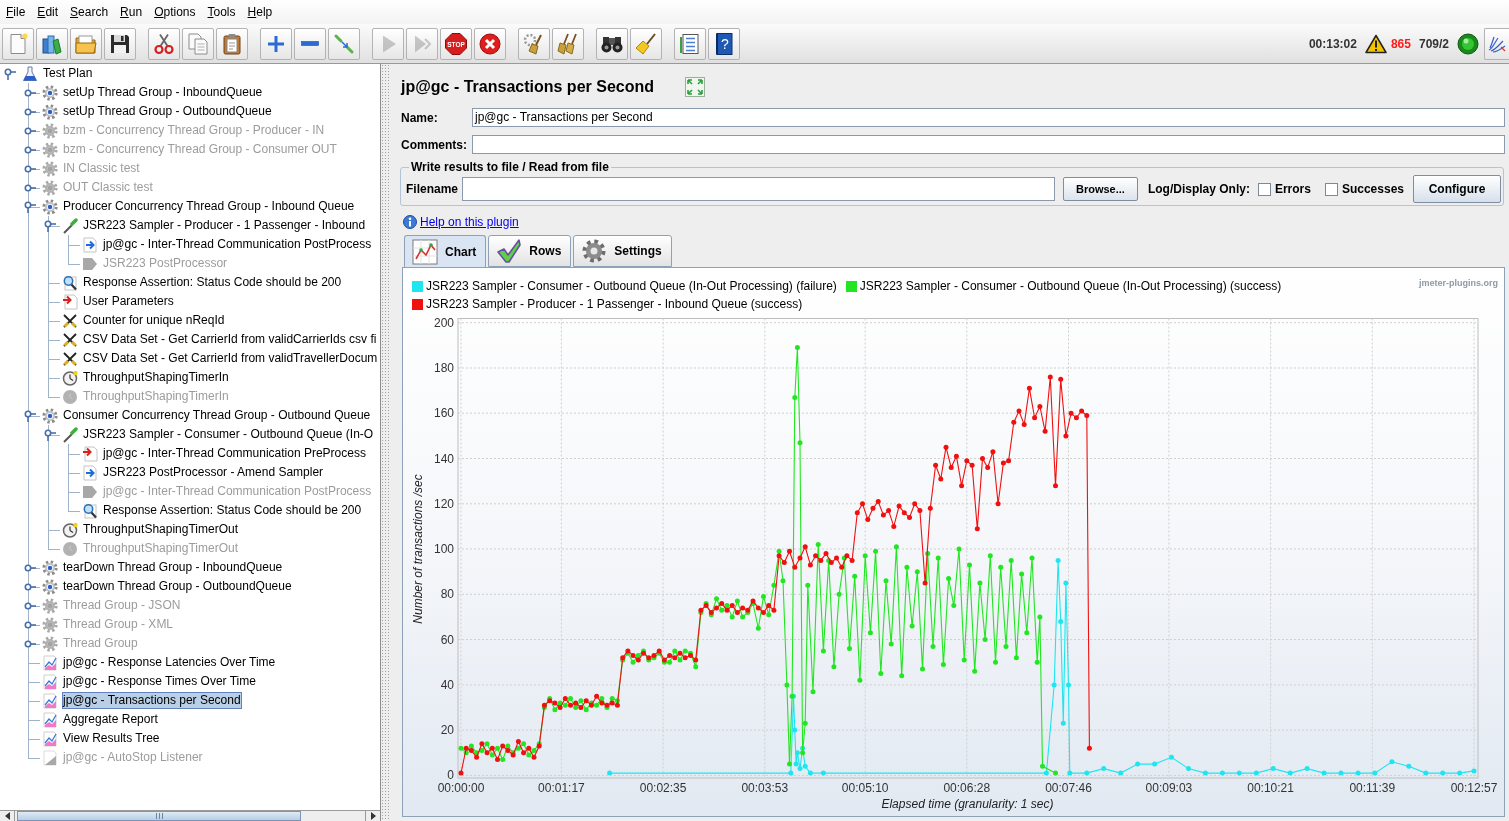 This screenshot has width=1509, height=821. Describe the element at coordinates (221, 12) in the screenshot. I see `menu-item: Tools` at that location.